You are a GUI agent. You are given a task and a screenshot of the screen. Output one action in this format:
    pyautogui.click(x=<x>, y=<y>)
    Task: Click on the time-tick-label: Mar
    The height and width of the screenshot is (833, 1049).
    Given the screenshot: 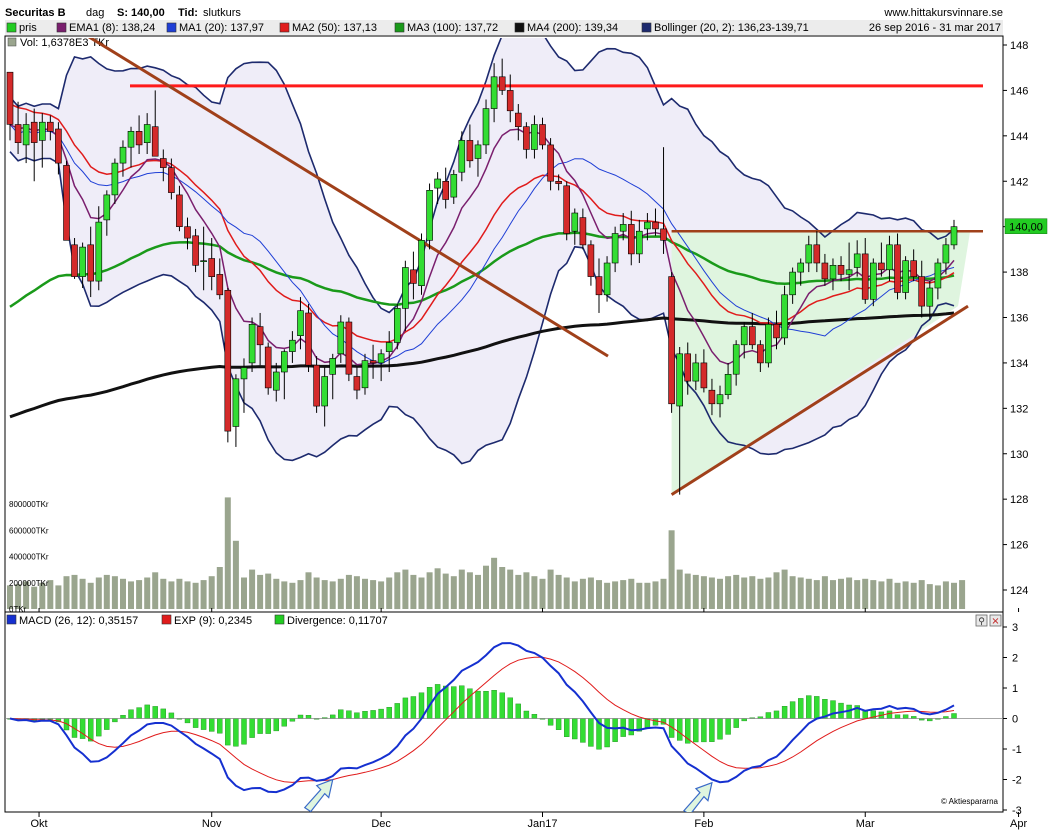 What is the action you would take?
    pyautogui.click(x=865, y=824)
    